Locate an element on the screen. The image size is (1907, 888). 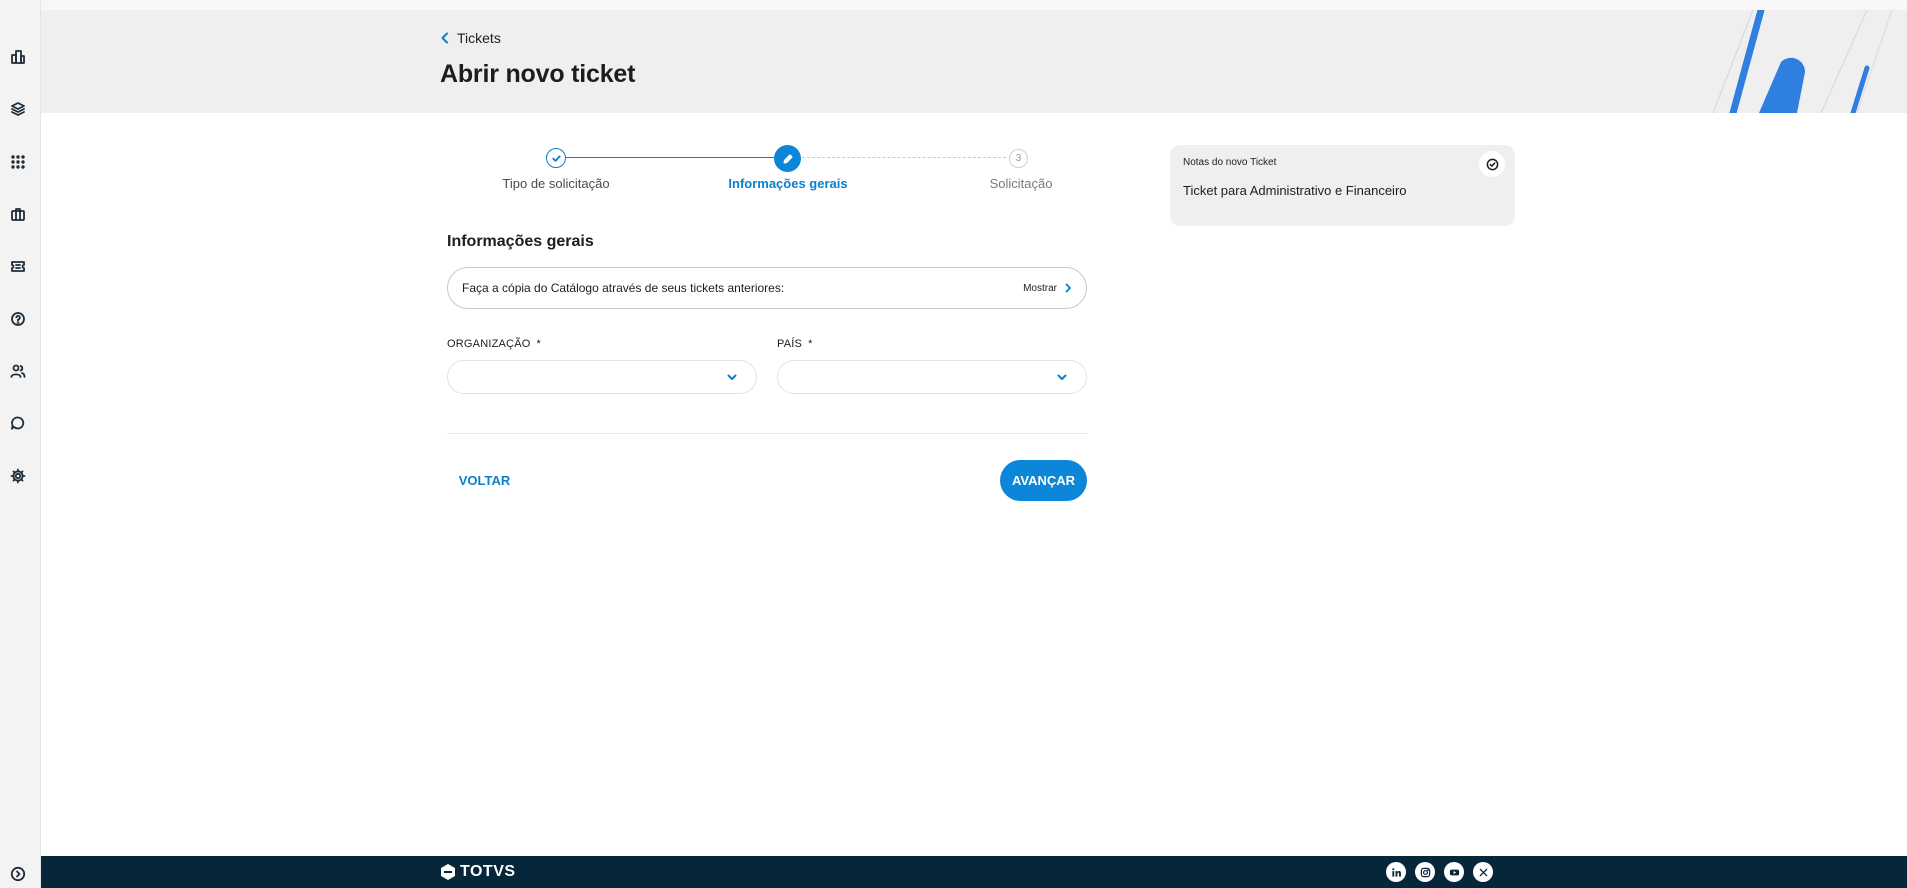
page-title: Abrir novo ticket is located at coordinates (538, 74).